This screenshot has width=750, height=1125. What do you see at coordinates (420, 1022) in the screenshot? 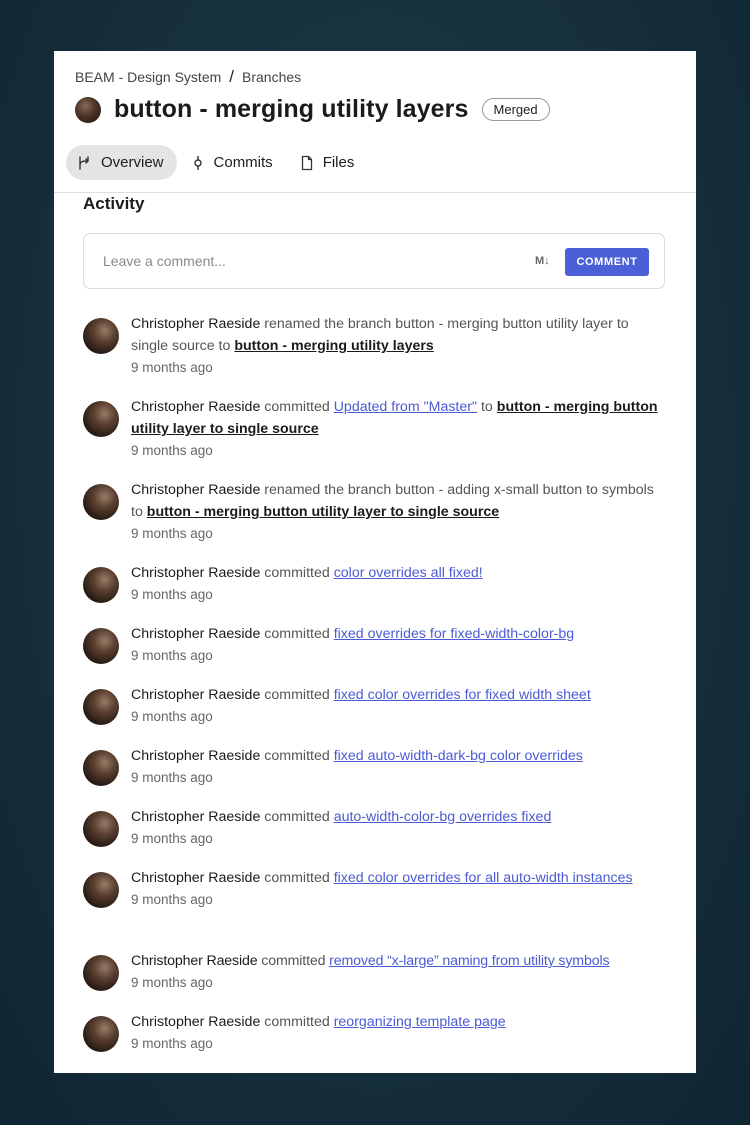
I see `commit-link: reorganizing template page` at bounding box center [420, 1022].